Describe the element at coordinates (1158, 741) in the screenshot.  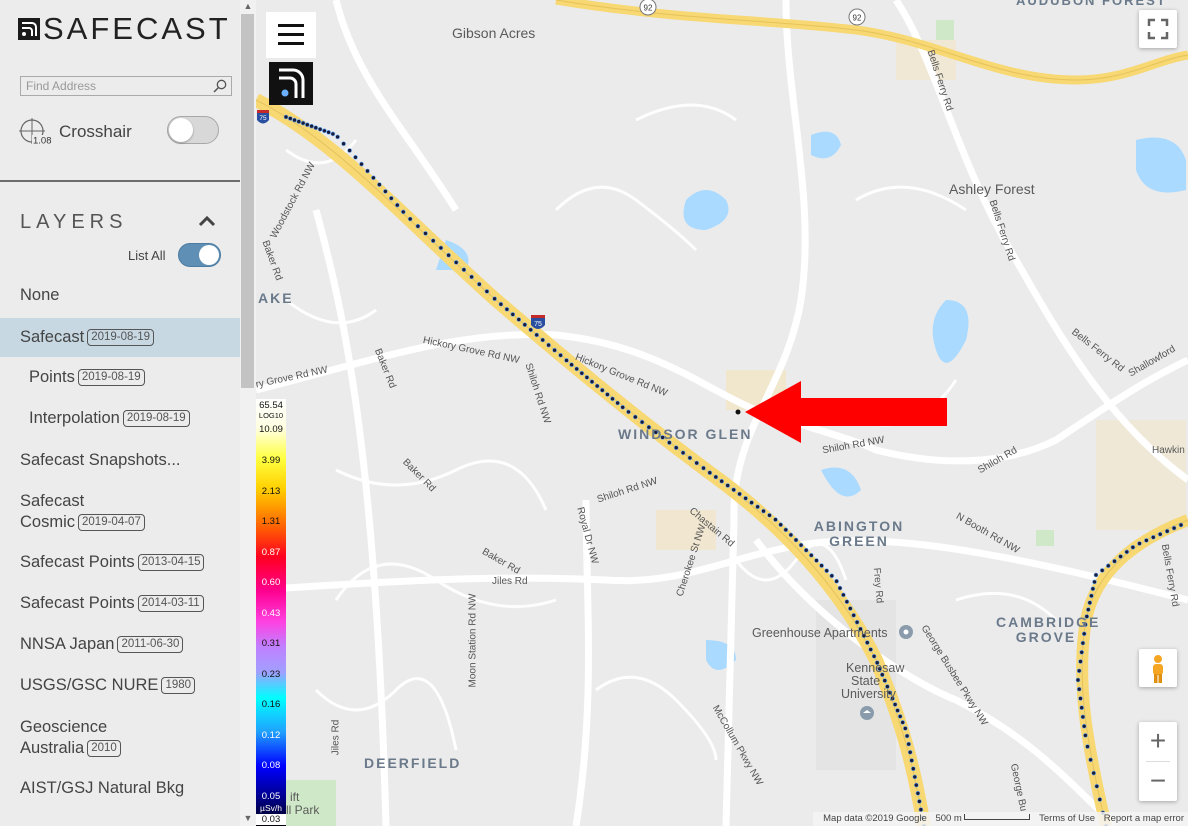
I see `zoom-in-button: +` at that location.